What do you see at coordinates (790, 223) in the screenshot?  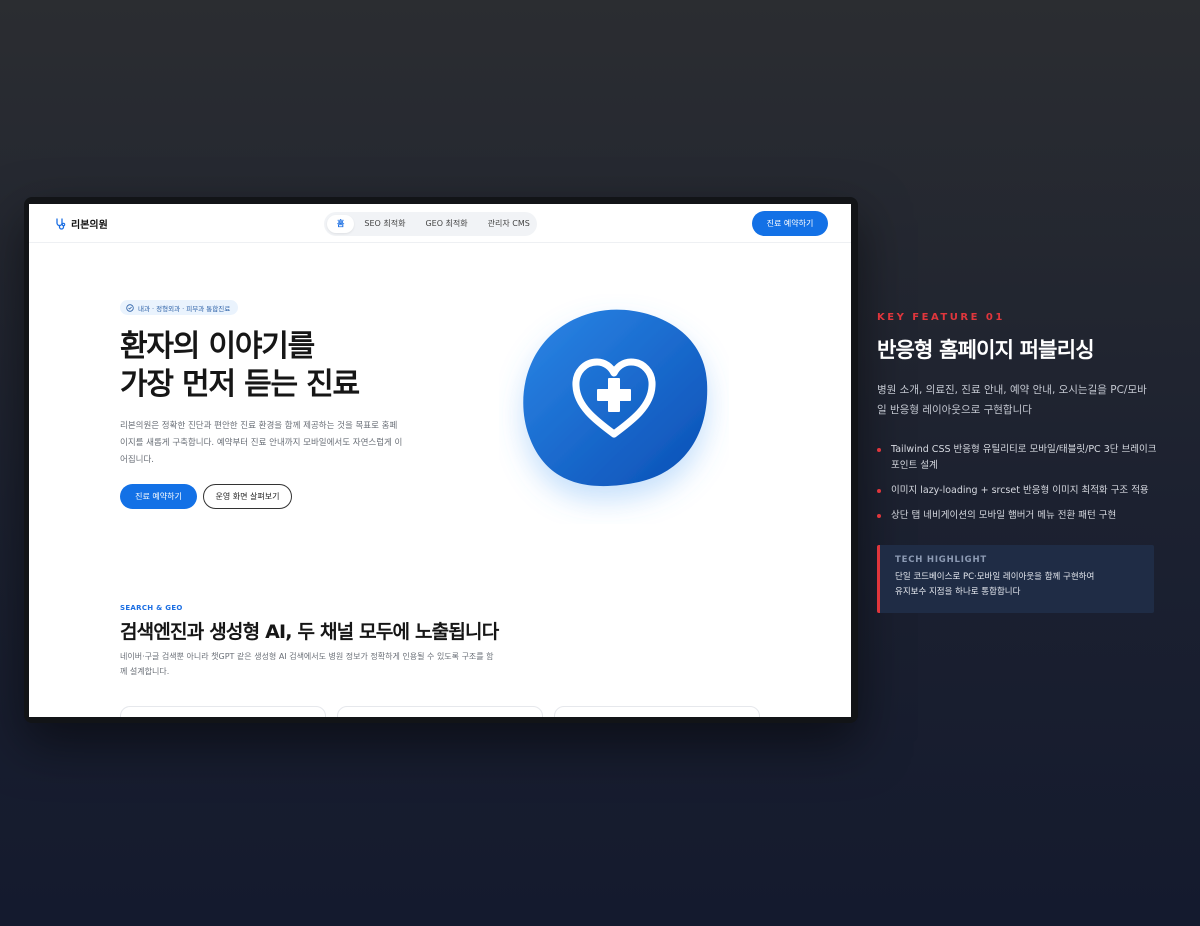 I see `nav-book-button: 진료 예약하기` at bounding box center [790, 223].